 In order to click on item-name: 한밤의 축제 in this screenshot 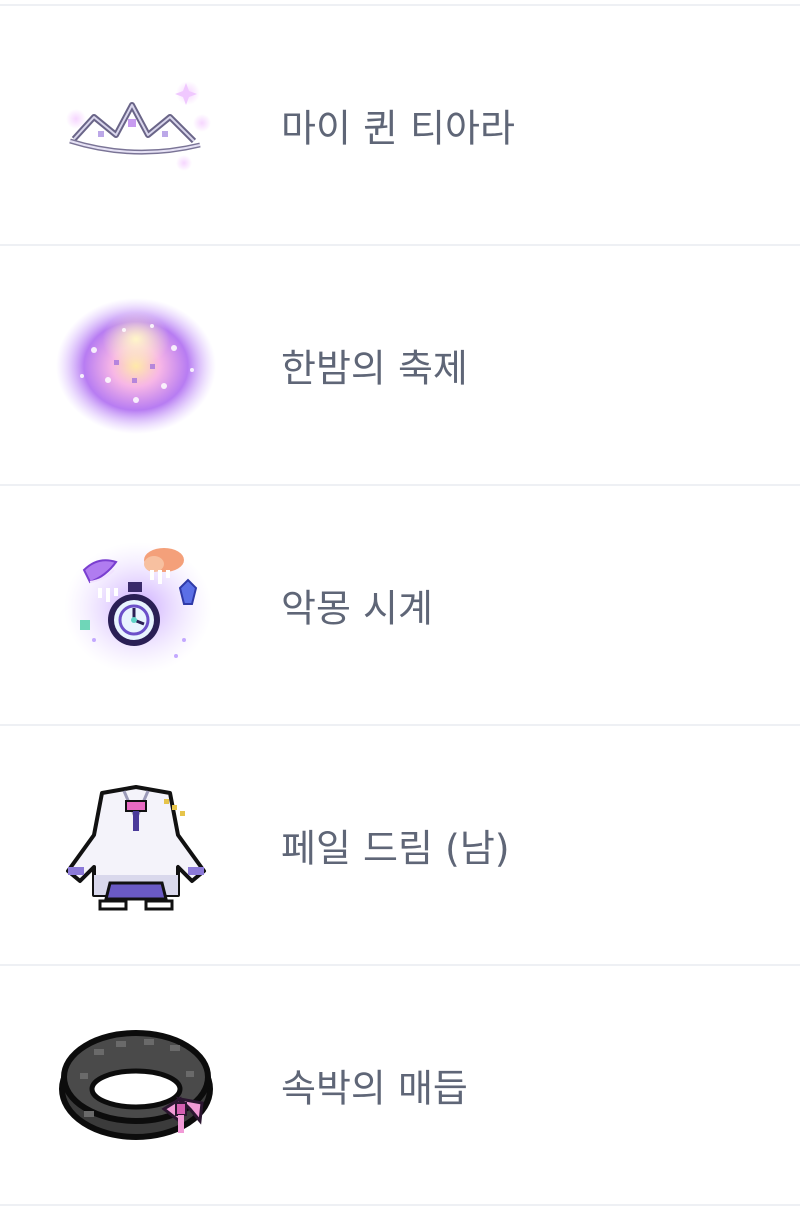, I will do `click(374, 368)`.